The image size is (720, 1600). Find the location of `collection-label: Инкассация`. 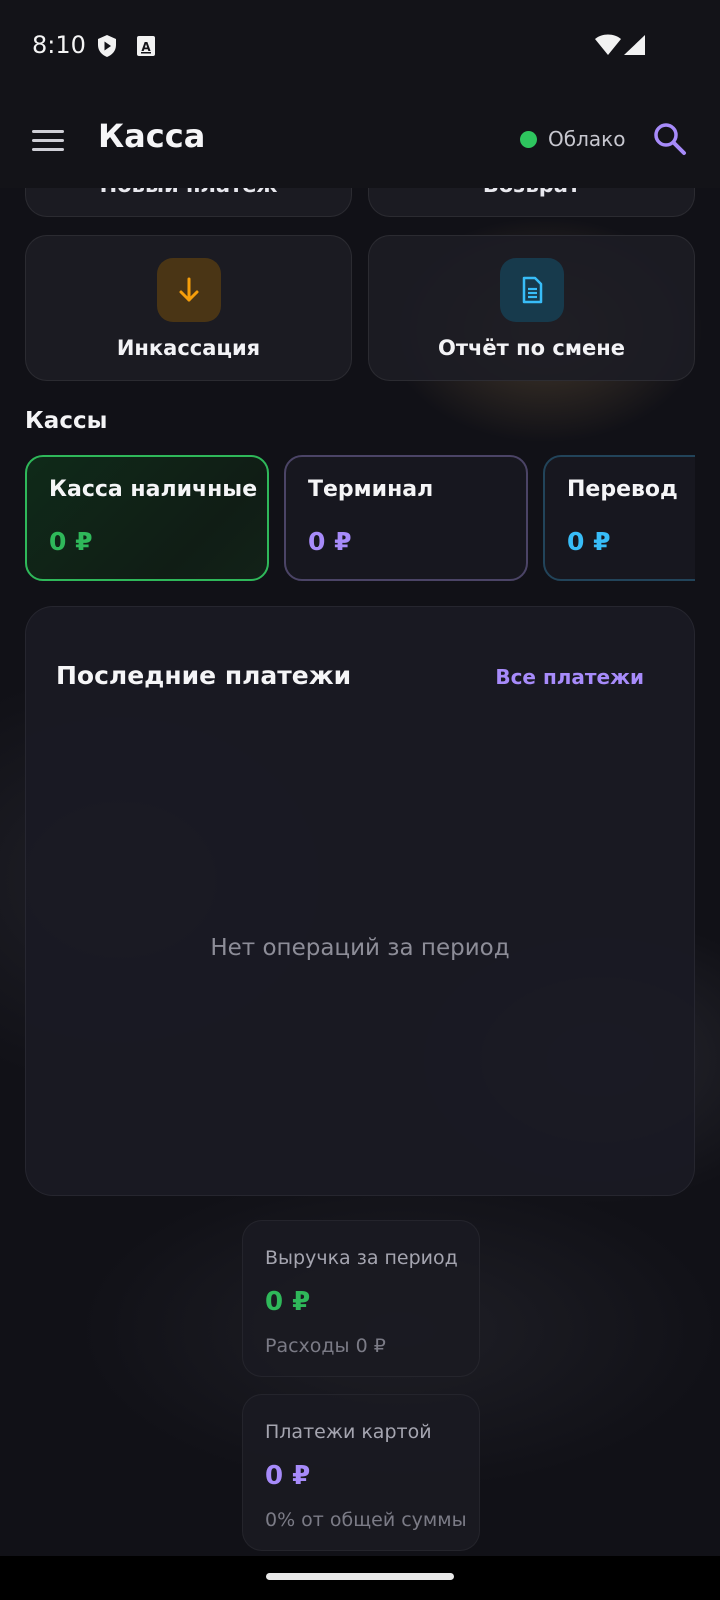

collection-label: Инкассация is located at coordinates (188, 348).